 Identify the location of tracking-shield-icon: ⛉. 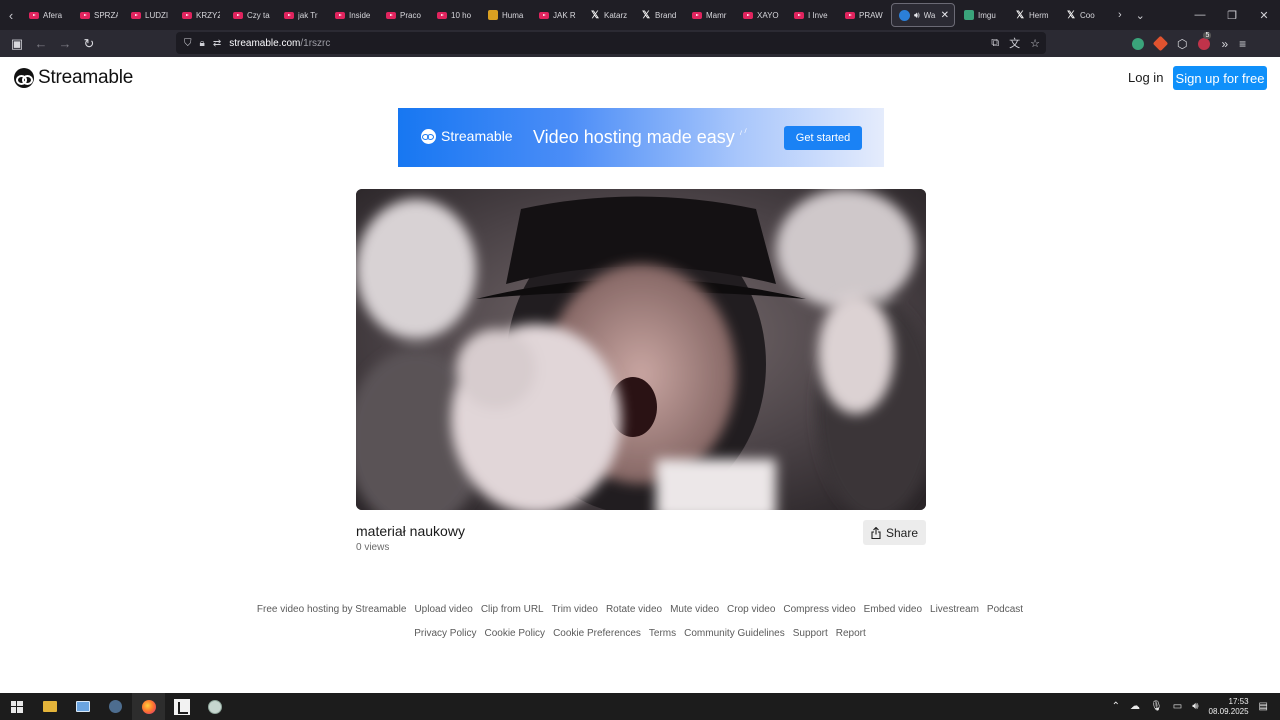
(188, 43).